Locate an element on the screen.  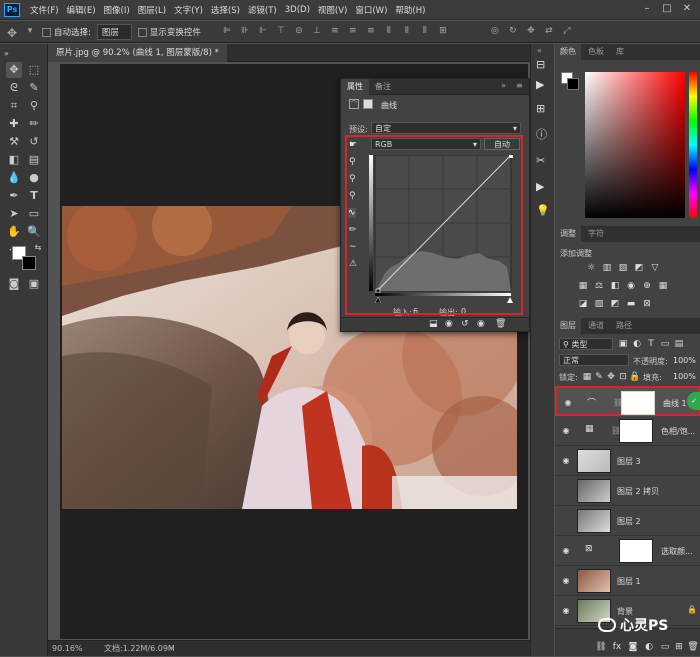
crop-tool-icon: ⌗ is located at coordinates (14, 106).